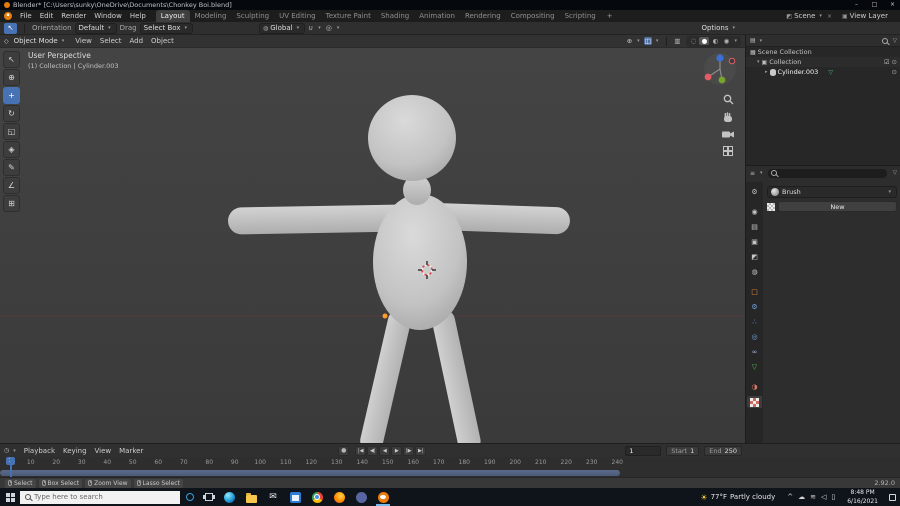 The width and height of the screenshot is (900, 506). What do you see at coordinates (295, 497) in the screenshot?
I see `taskbar-app-store` at bounding box center [295, 497].